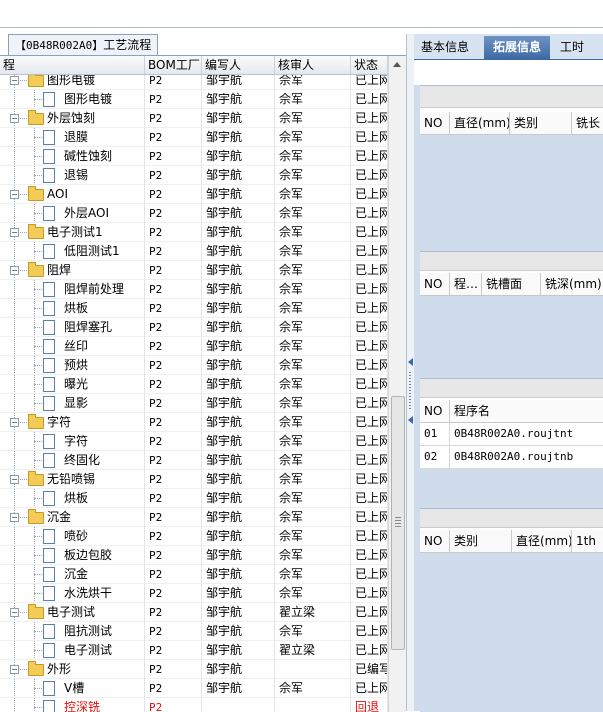 This screenshot has height=712, width=603. What do you see at coordinates (194, 156) in the screenshot?
I see `process-step-row: 碱性蚀刻 P2 邹宇航 佘军 已上网` at bounding box center [194, 156].